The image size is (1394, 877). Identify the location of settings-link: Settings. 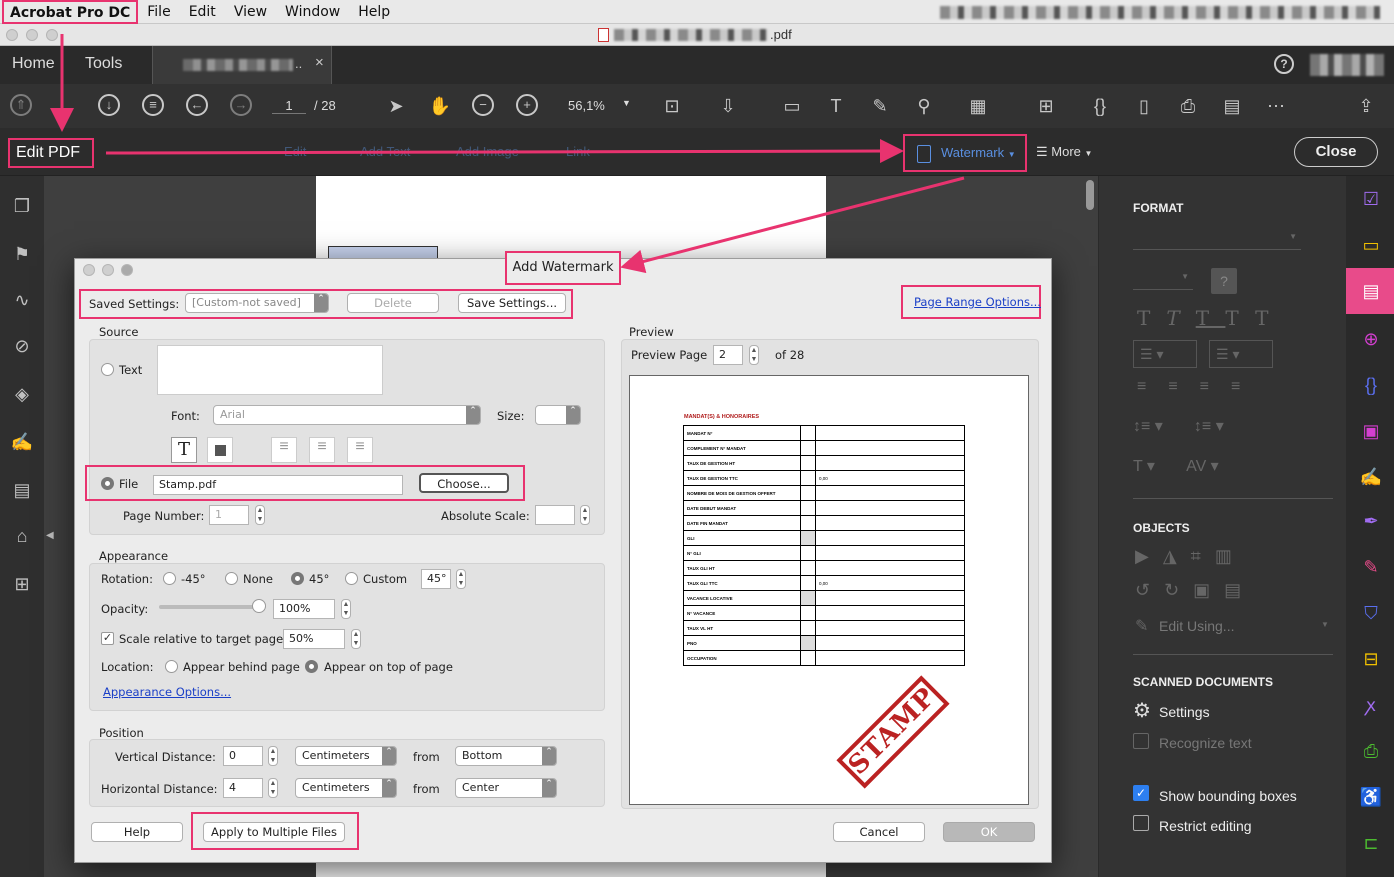
(1184, 712).